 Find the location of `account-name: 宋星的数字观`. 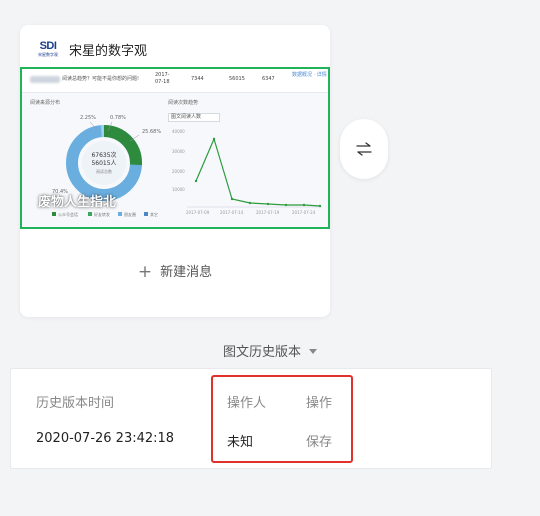

account-name: 宋星的数字观 is located at coordinates (108, 51).